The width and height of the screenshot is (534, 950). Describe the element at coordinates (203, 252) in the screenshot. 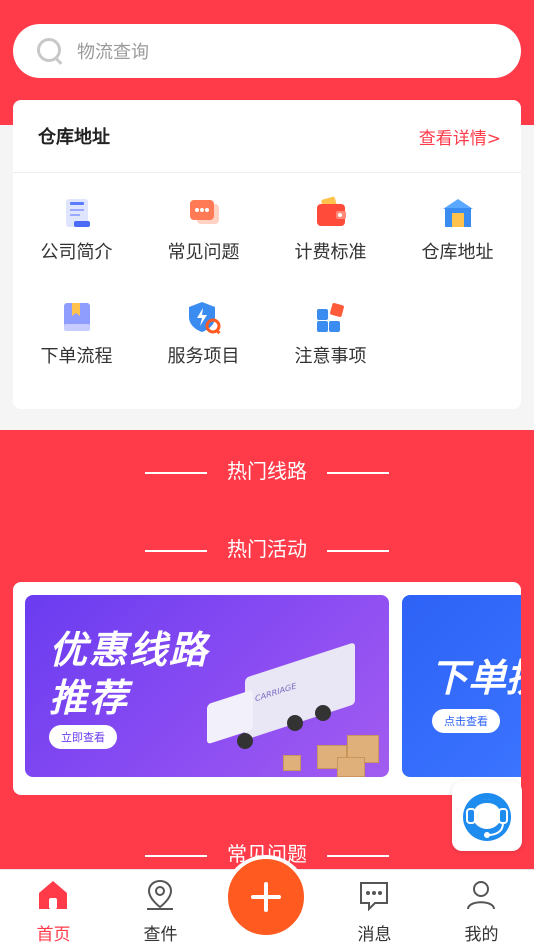

I see `grid-label: 常见问题` at that location.